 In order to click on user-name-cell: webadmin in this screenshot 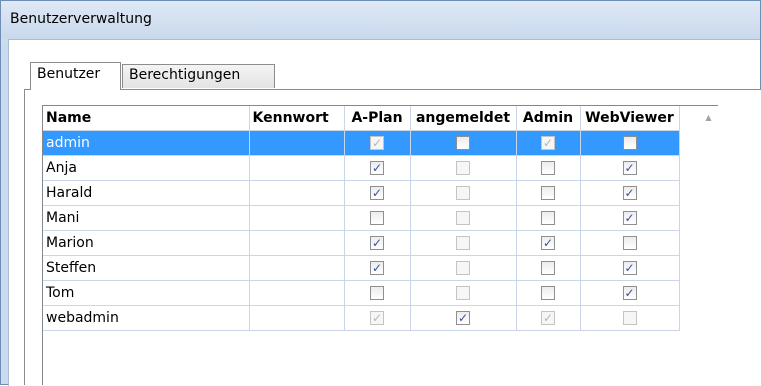, I will do `click(146, 318)`.